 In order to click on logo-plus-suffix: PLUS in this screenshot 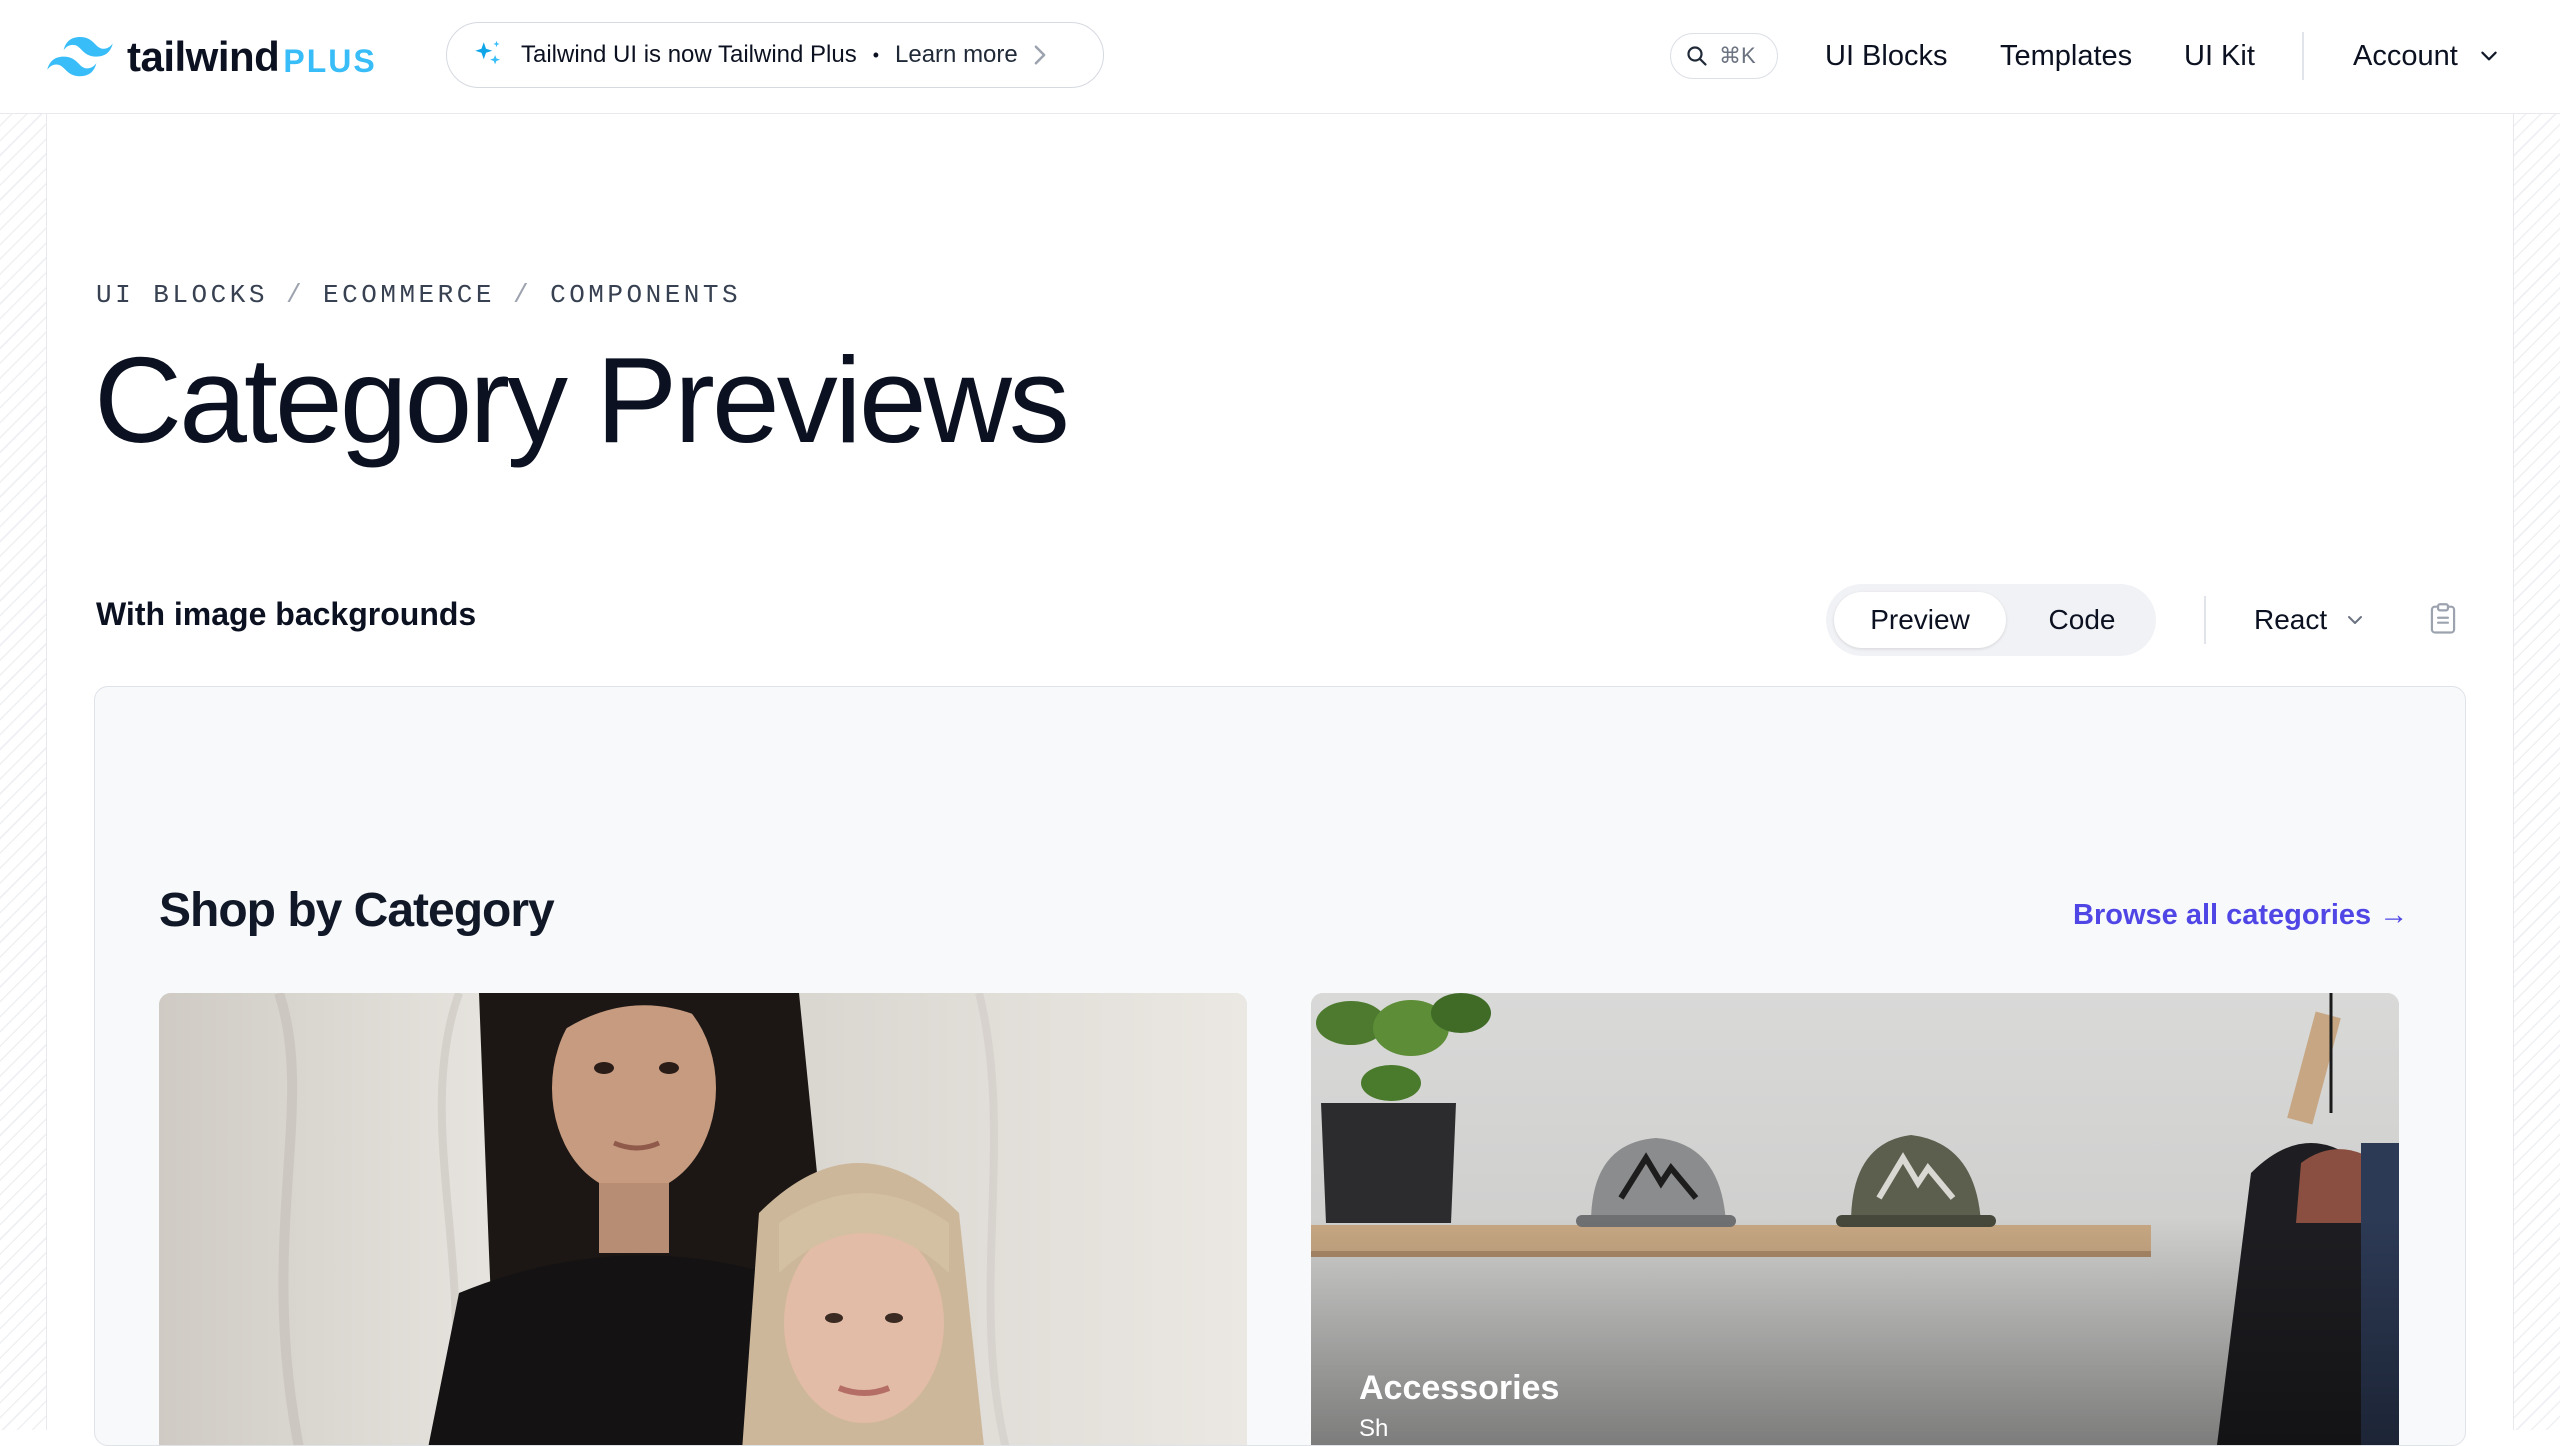, I will do `click(330, 60)`.